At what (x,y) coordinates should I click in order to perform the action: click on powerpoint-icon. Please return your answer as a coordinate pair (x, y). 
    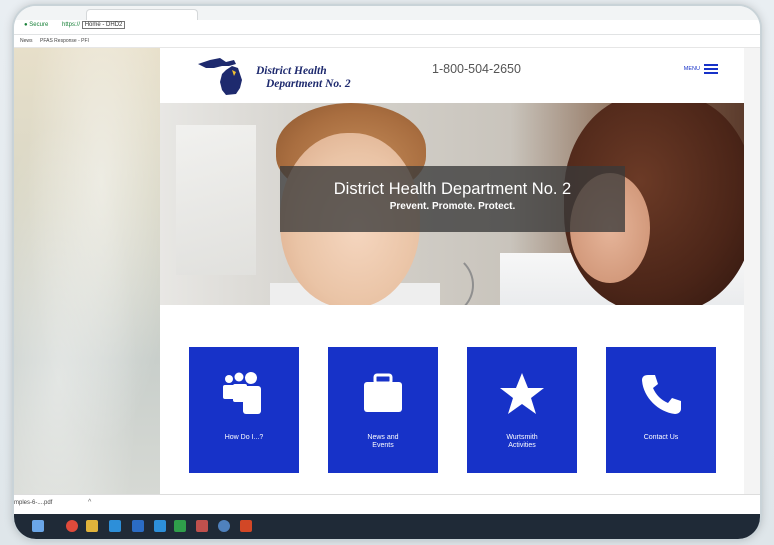
    Looking at the image, I should click on (246, 526).